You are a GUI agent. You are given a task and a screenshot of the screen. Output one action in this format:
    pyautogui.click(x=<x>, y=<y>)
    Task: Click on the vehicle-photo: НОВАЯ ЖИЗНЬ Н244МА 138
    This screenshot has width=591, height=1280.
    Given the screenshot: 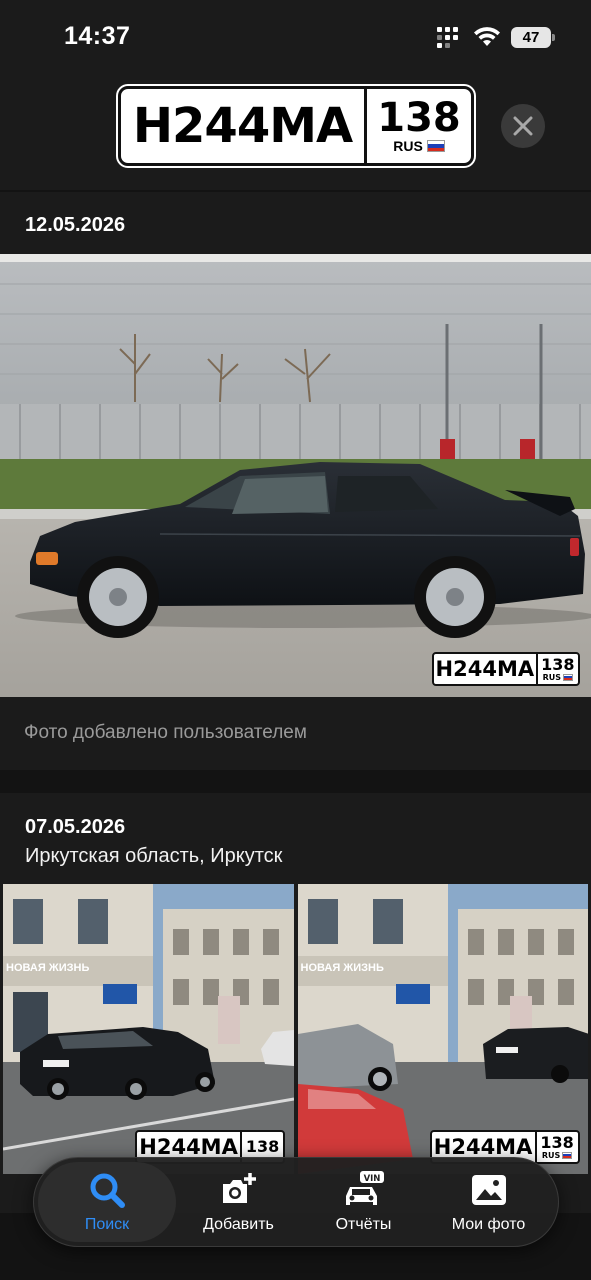 What is the action you would take?
    pyautogui.click(x=148, y=1029)
    